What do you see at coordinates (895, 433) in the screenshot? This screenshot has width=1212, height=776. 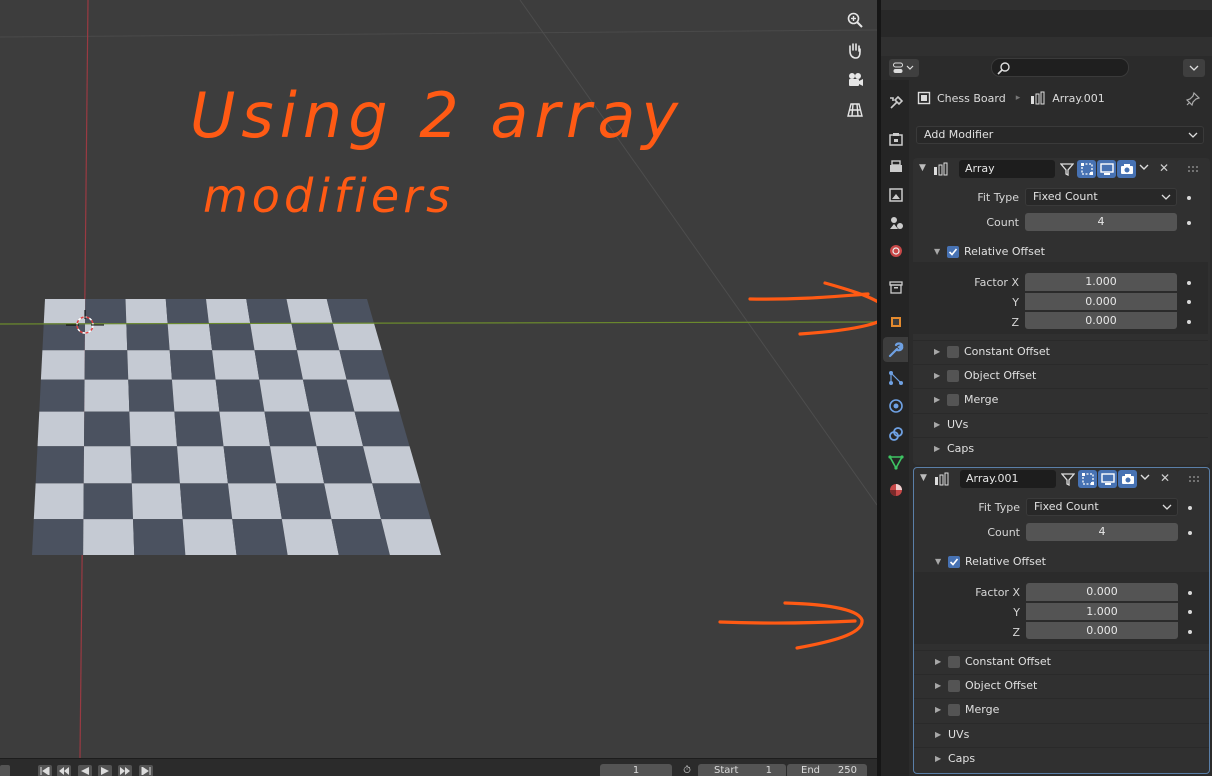 I see `tab-constraints` at bounding box center [895, 433].